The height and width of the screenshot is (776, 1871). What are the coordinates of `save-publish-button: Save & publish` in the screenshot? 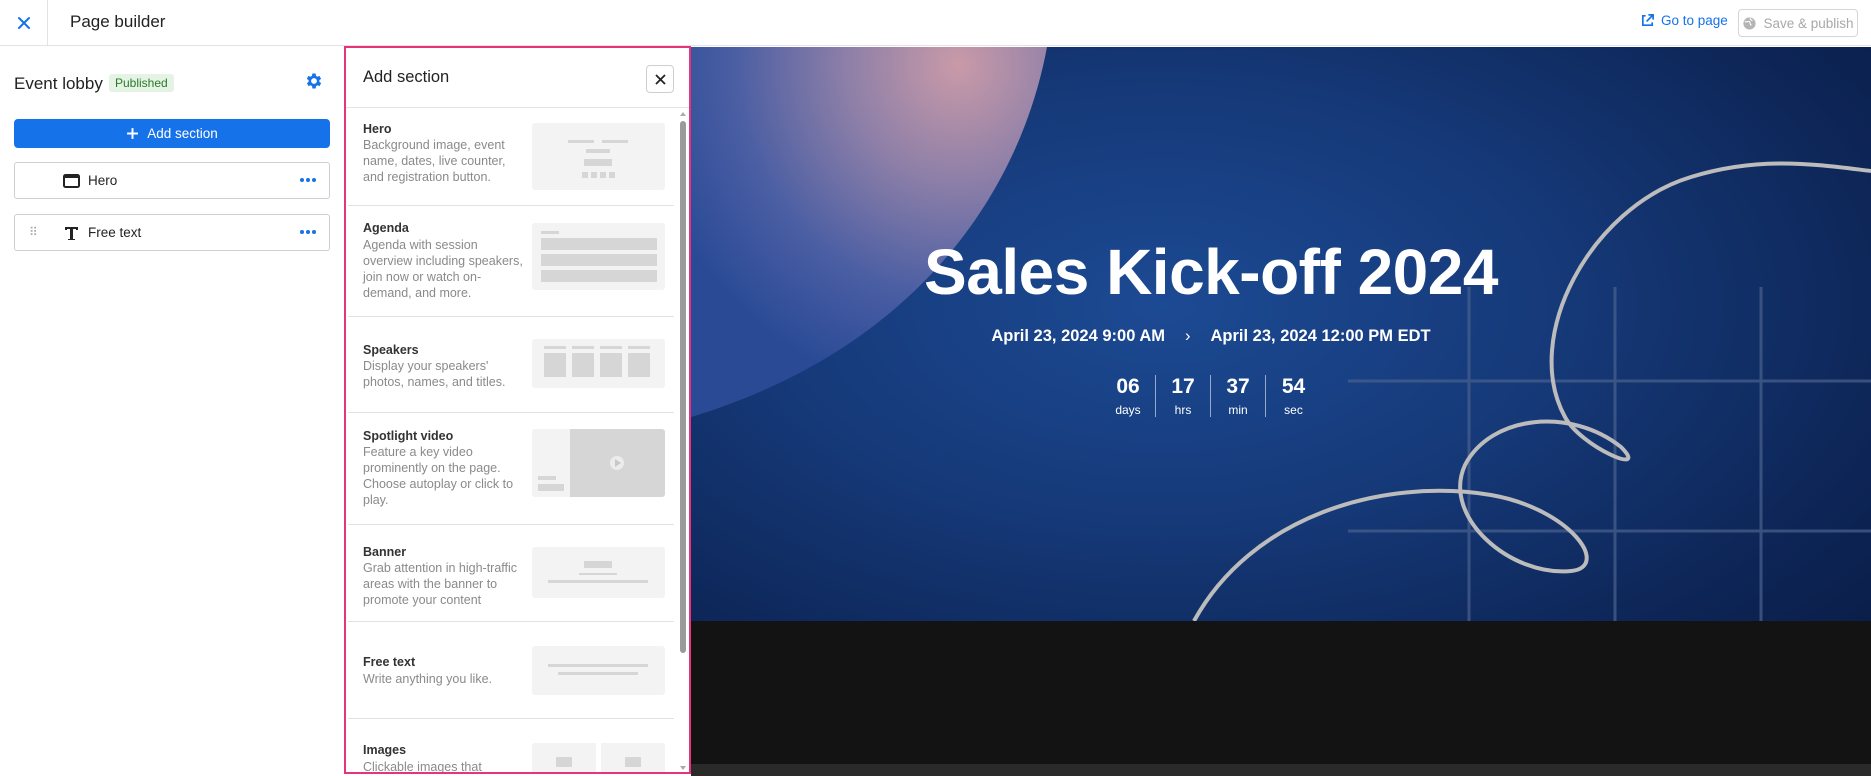 It's located at (1798, 23).